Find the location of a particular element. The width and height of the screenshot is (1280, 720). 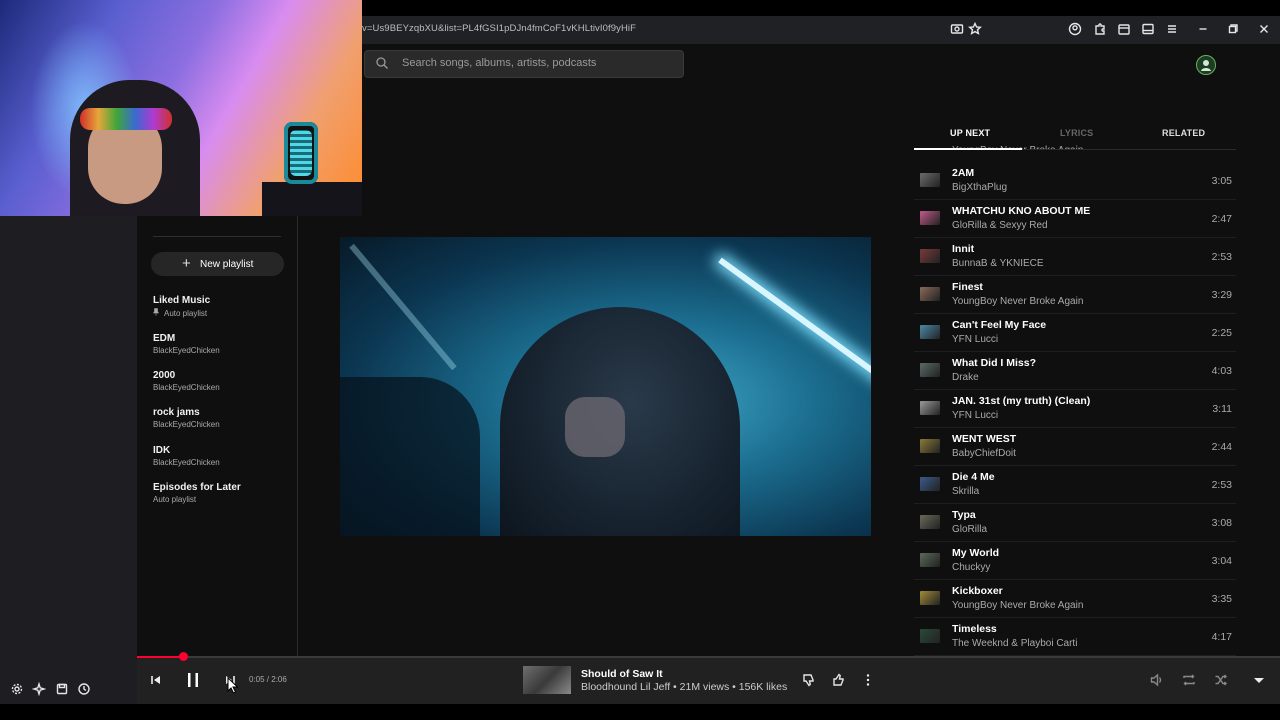

now-playing-thumbnail is located at coordinates (547, 680).